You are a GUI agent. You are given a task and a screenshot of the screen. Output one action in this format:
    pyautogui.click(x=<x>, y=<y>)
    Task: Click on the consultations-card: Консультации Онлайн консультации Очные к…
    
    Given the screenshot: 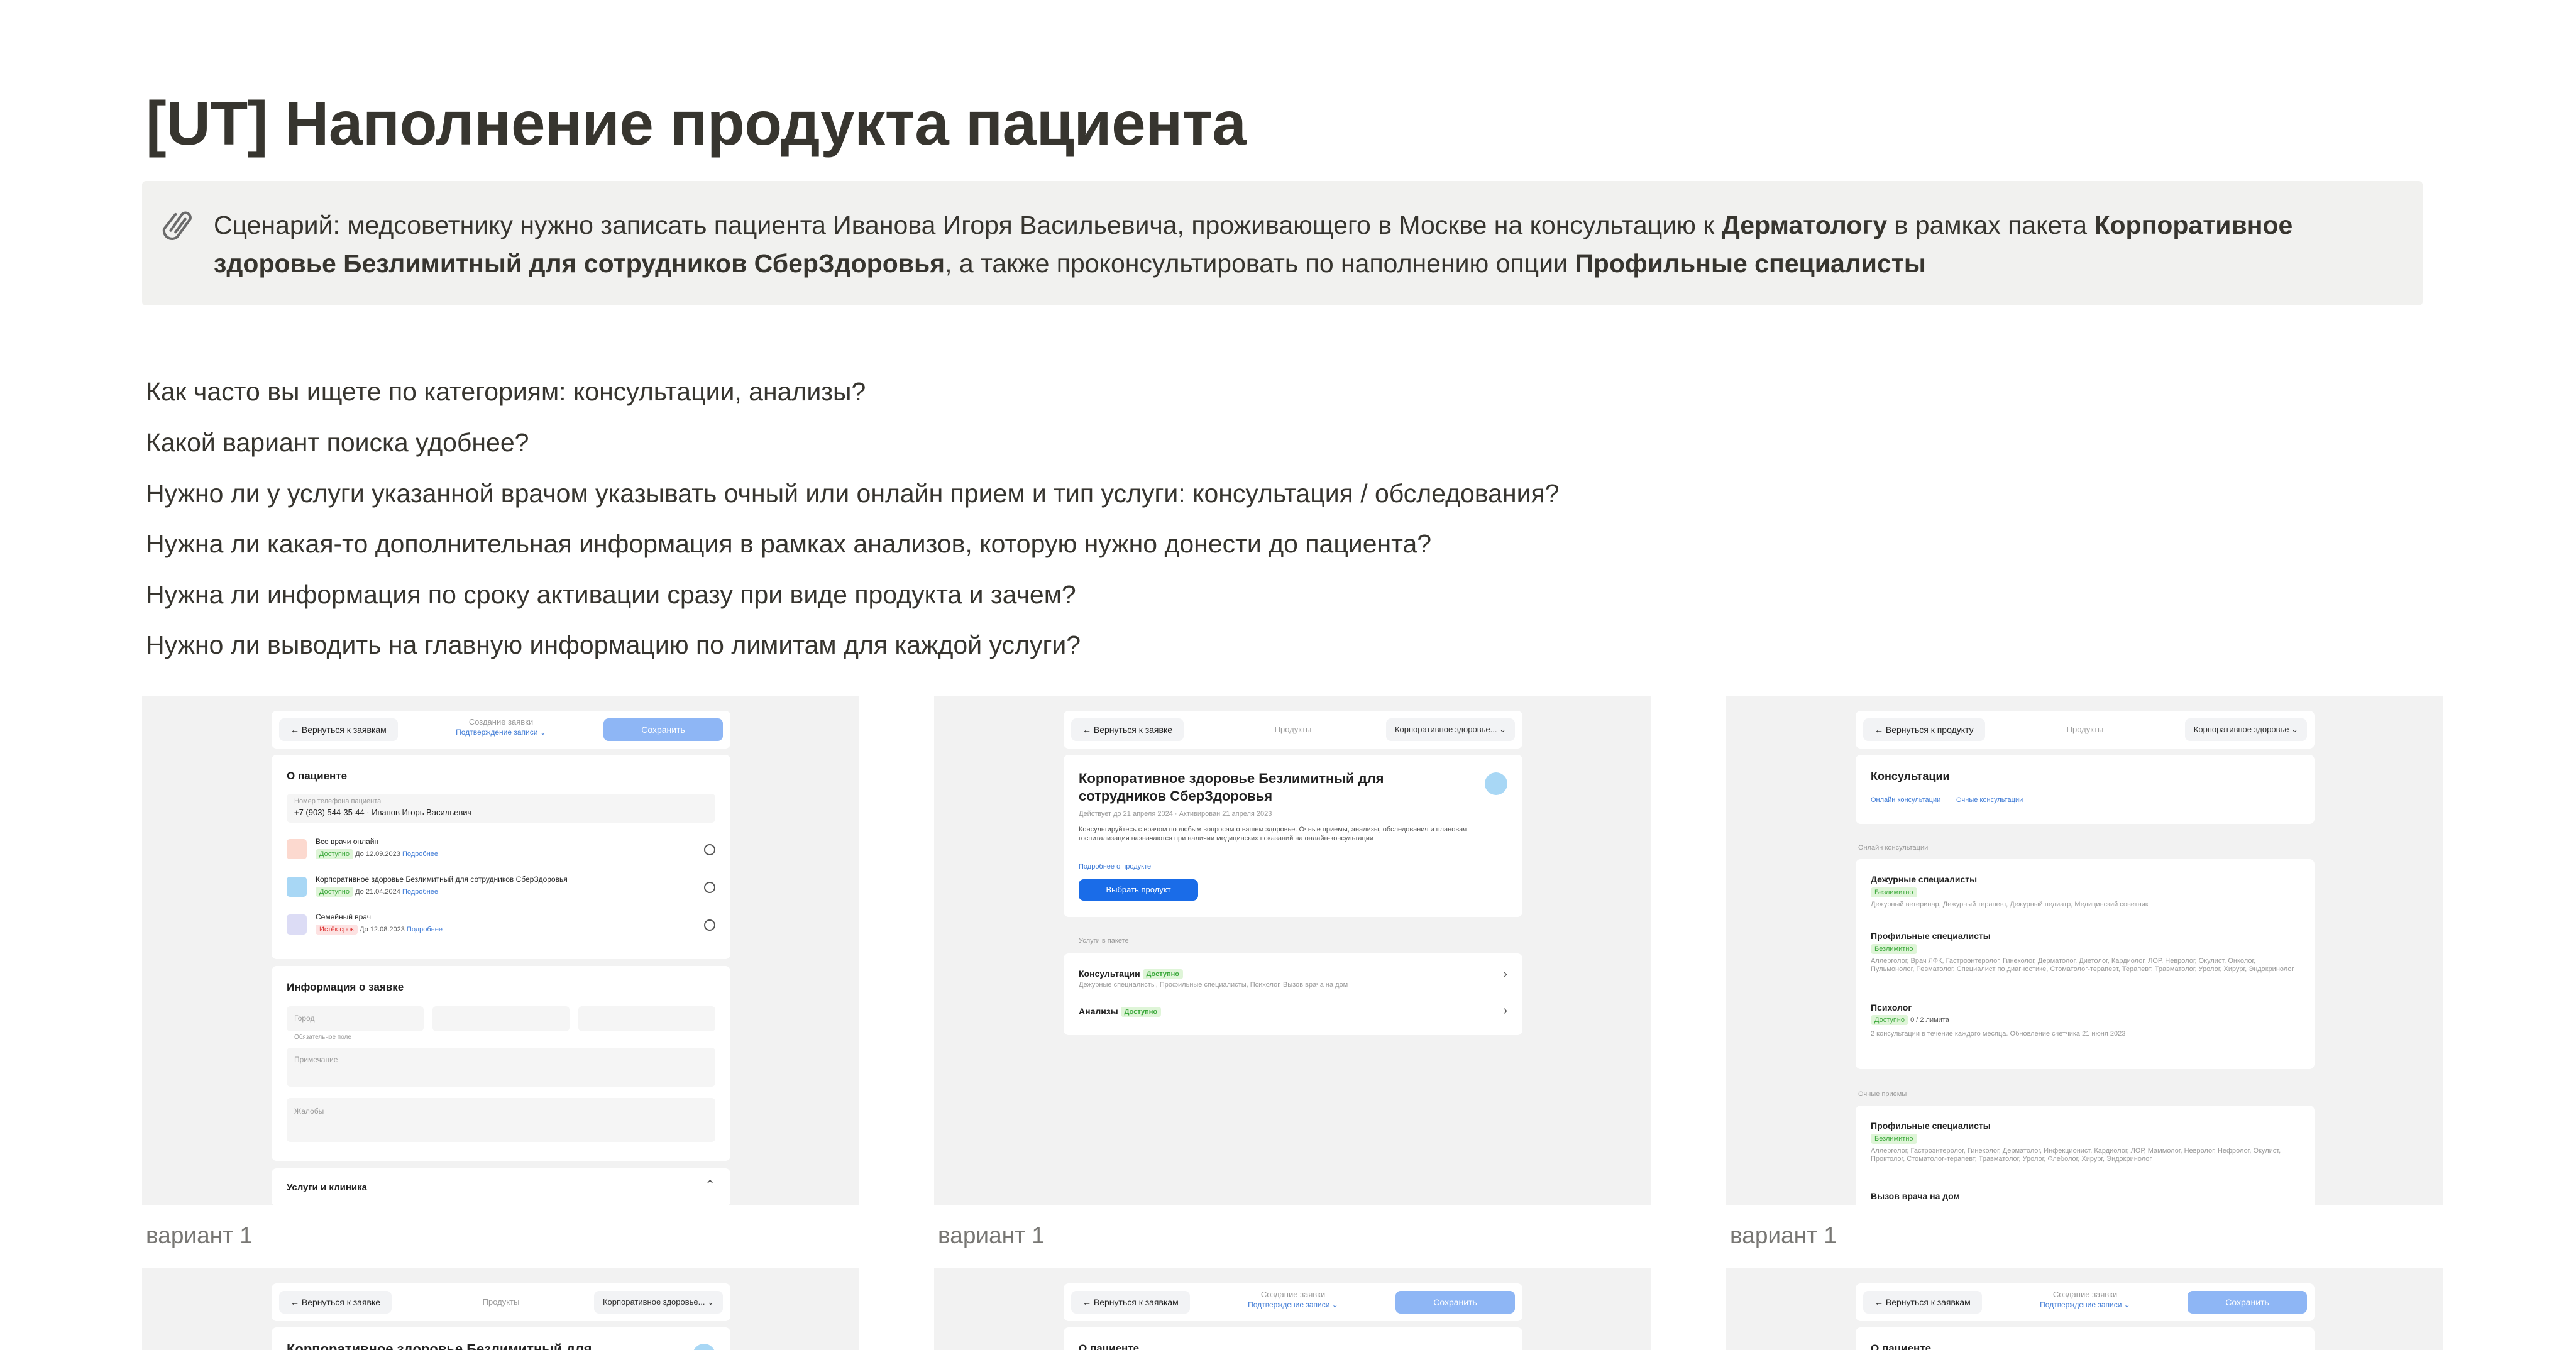 What is the action you would take?
    pyautogui.click(x=2085, y=789)
    